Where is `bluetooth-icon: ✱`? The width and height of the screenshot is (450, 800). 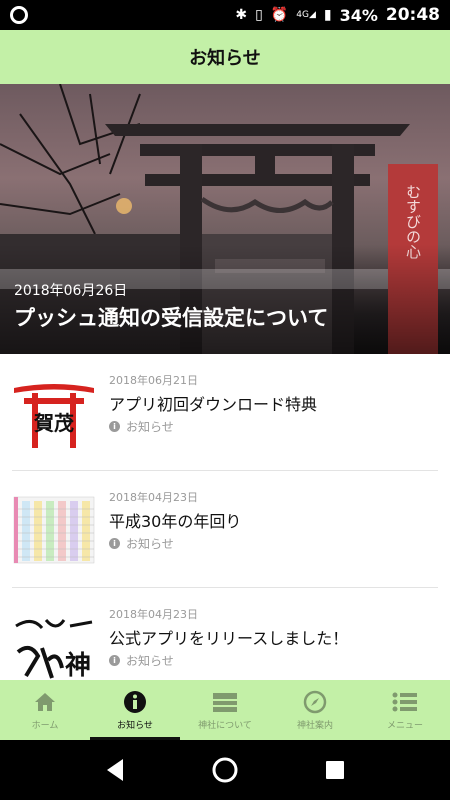
bluetooth-icon: ✱ is located at coordinates (241, 15).